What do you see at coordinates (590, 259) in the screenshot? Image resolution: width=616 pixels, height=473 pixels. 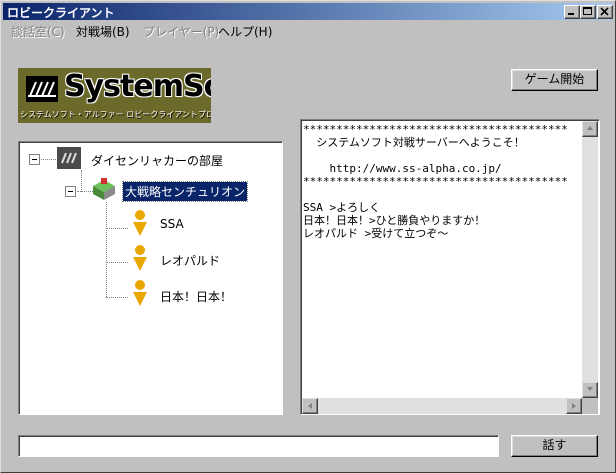 I see `chat-vertical-scrollbar` at bounding box center [590, 259].